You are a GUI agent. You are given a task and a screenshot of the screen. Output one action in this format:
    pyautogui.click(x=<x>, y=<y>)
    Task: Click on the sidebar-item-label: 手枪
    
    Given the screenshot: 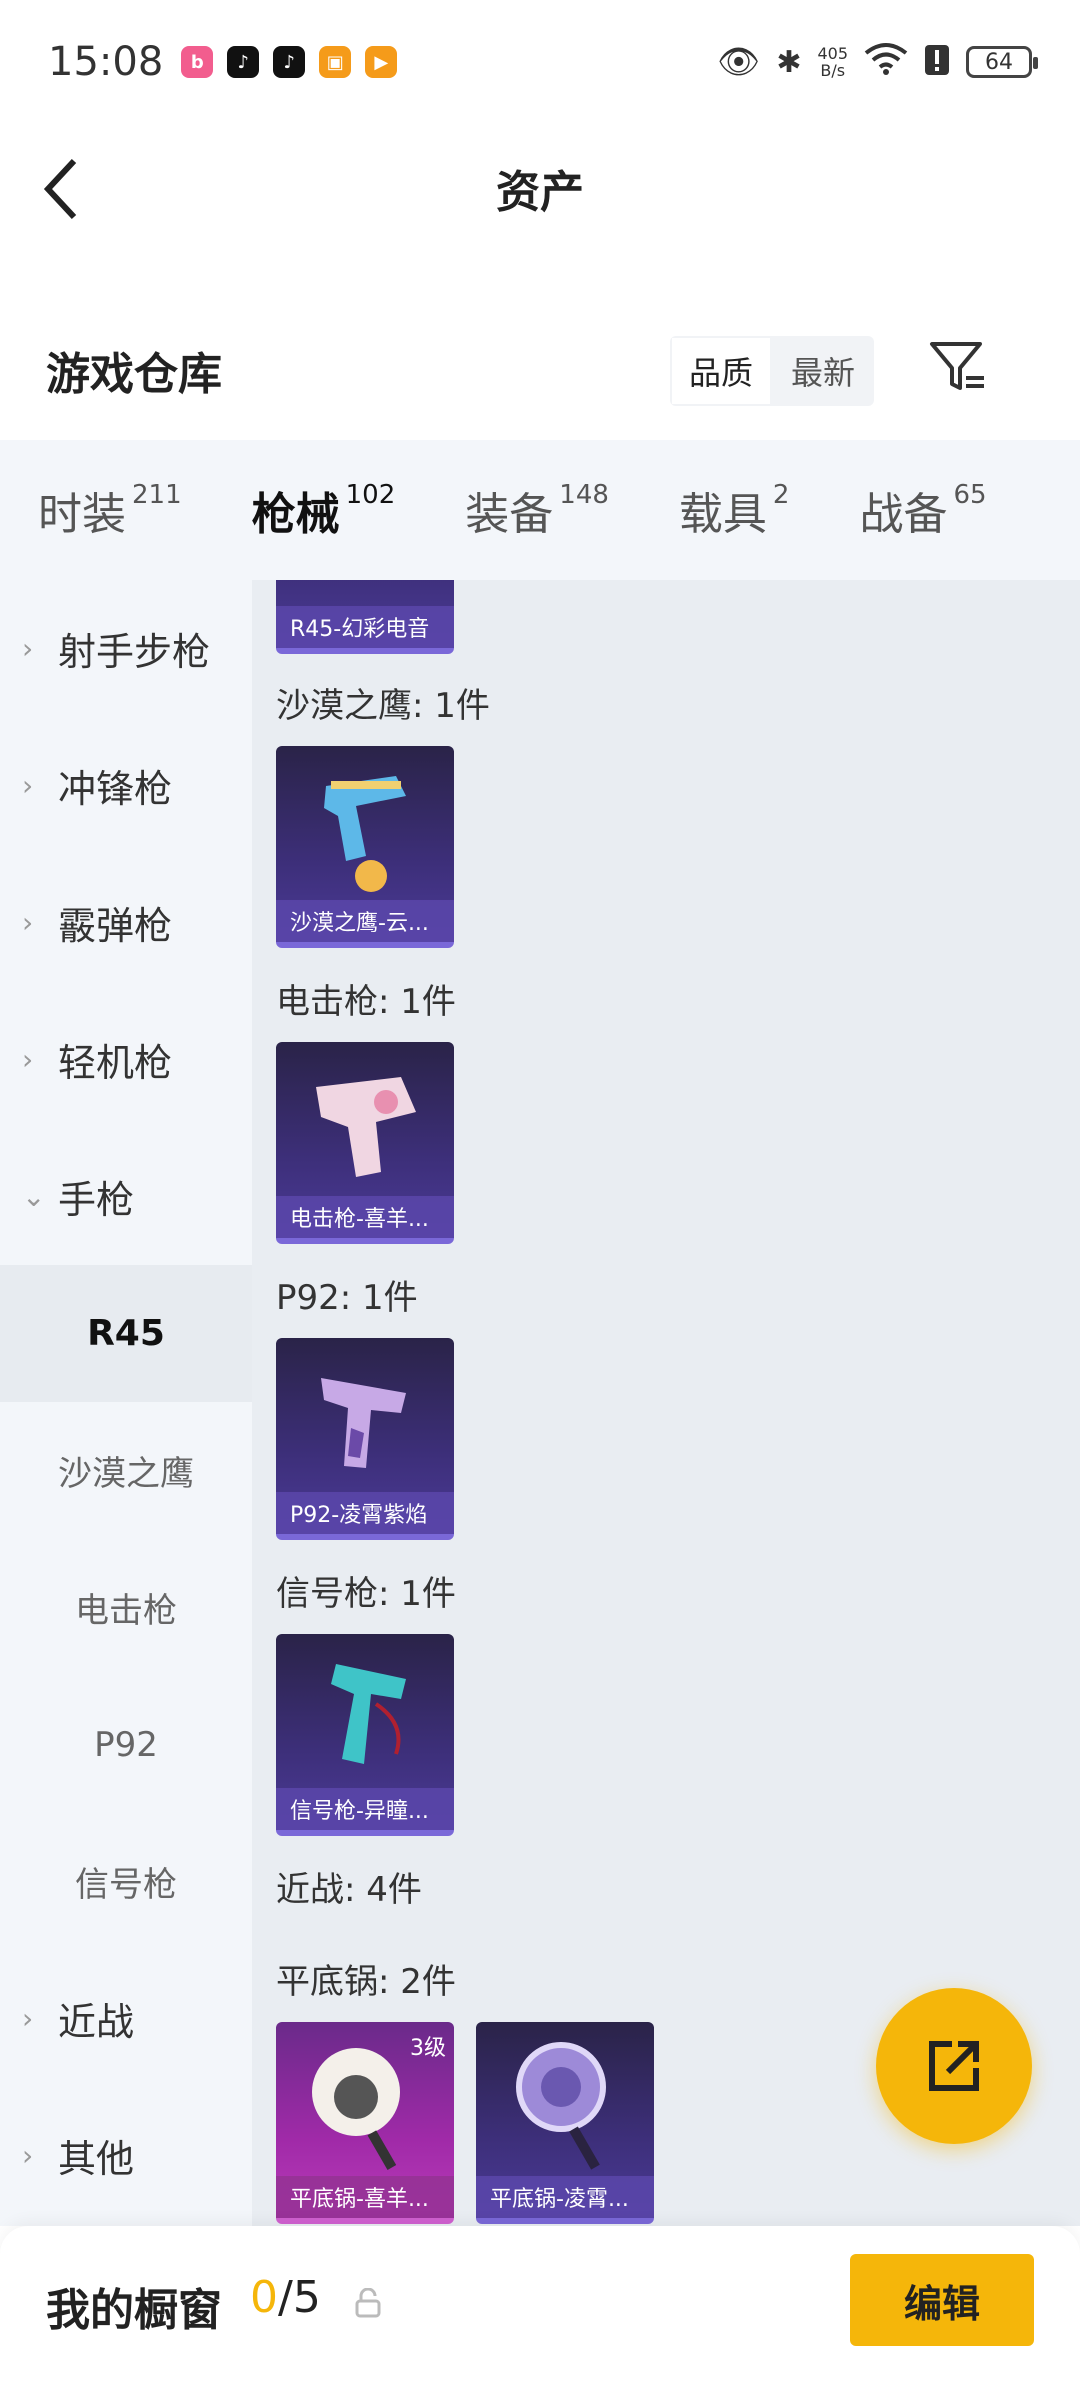 What is the action you would take?
    pyautogui.click(x=96, y=1200)
    